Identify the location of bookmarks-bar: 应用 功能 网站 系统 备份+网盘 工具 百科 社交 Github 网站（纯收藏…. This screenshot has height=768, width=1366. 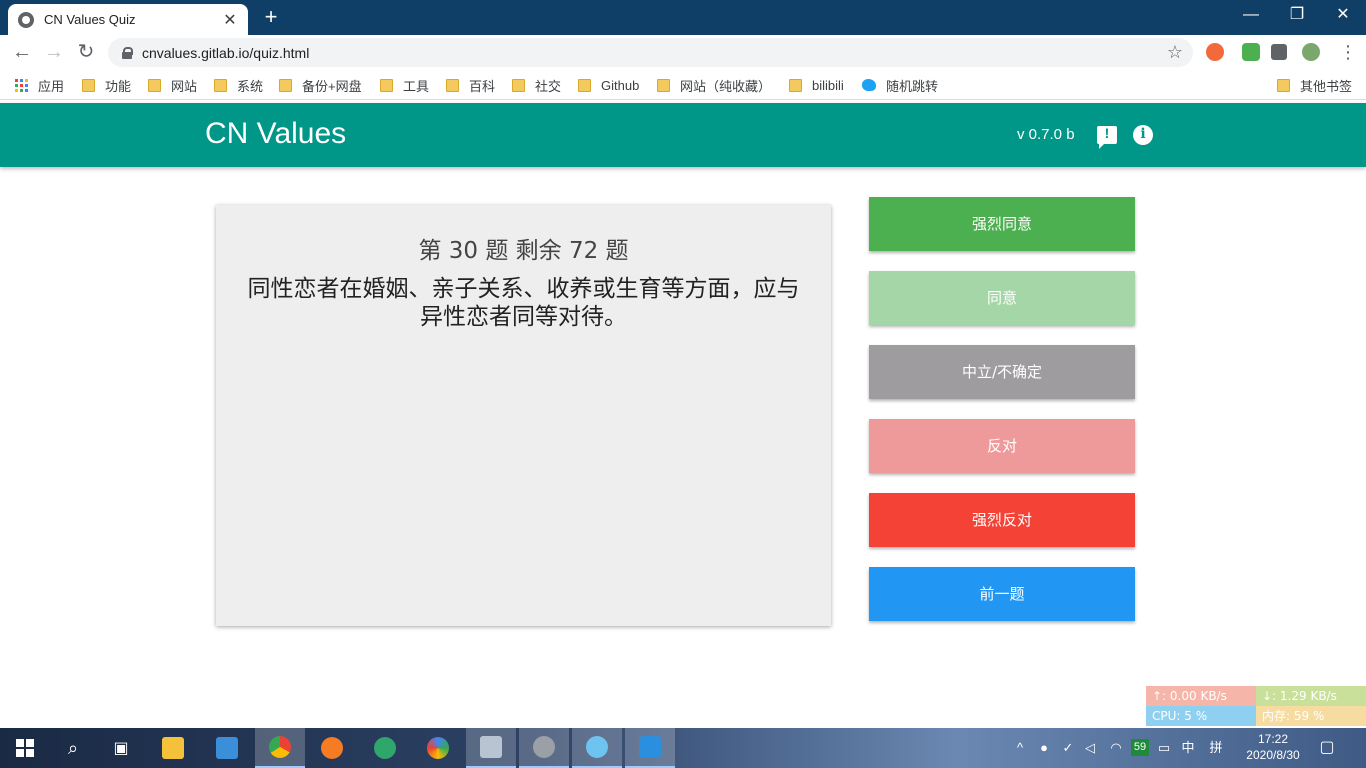
(683, 85).